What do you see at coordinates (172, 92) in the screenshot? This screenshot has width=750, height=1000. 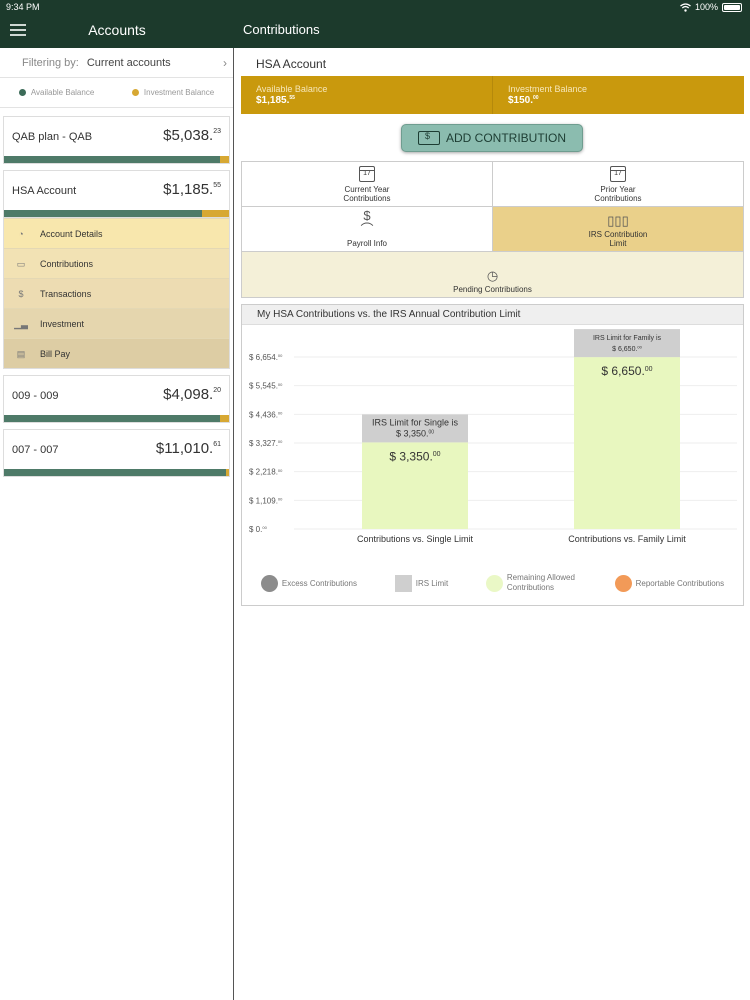 I see `legend-investment: Investment Balance` at bounding box center [172, 92].